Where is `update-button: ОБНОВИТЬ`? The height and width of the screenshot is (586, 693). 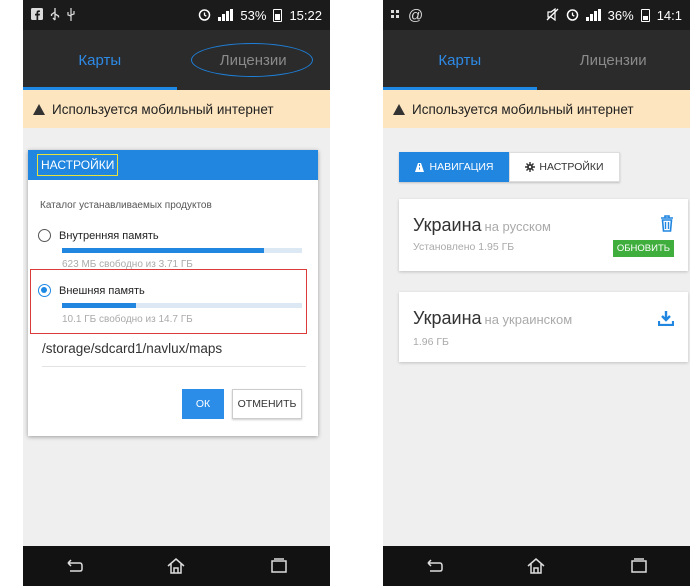
update-button: ОБНОВИТЬ is located at coordinates (643, 248).